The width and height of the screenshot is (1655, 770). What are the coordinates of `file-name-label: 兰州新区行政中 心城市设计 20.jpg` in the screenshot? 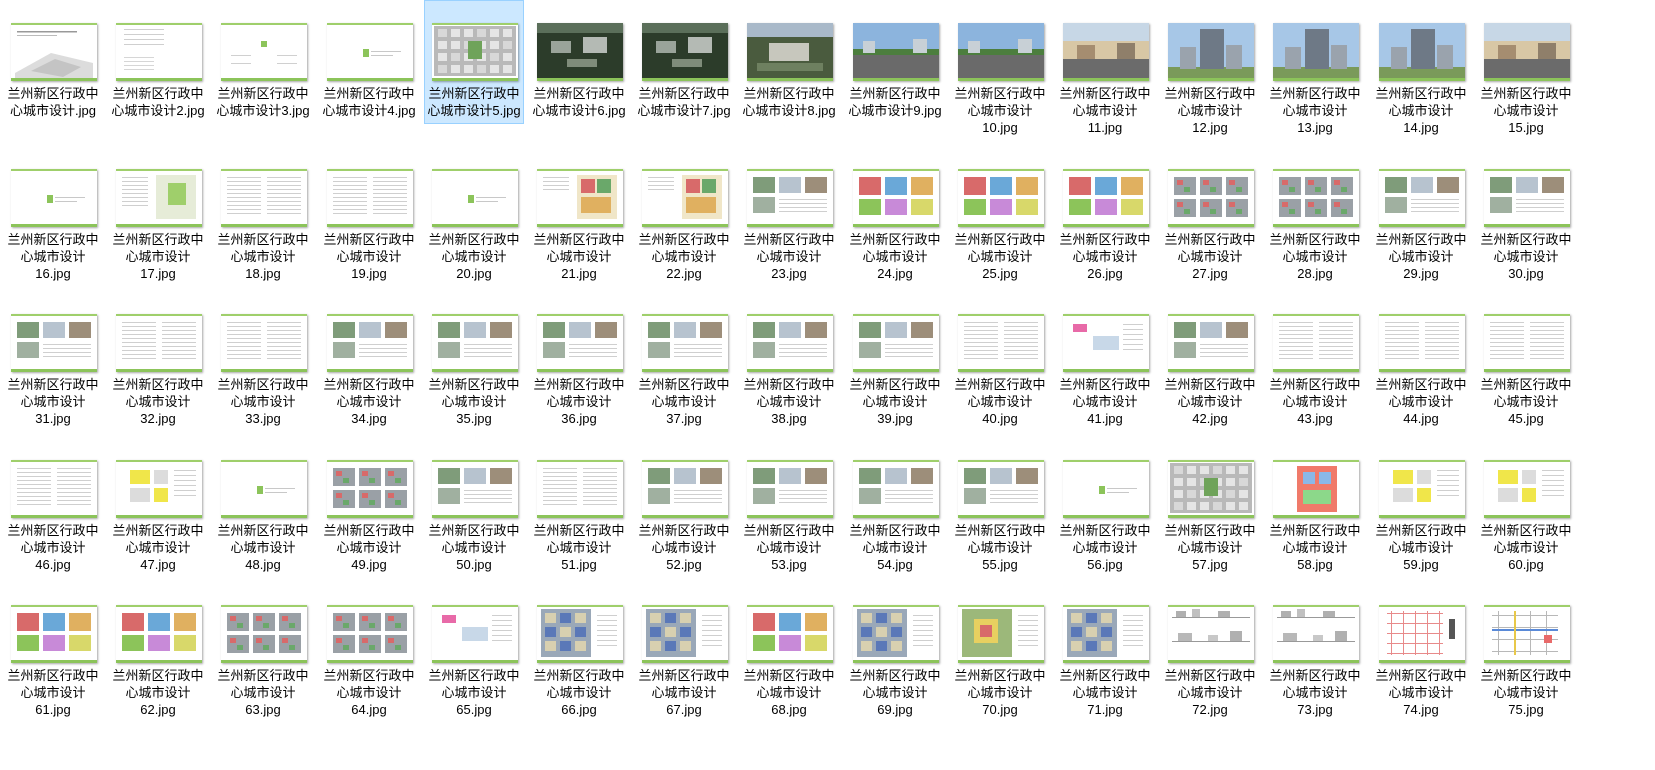 It's located at (474, 256).